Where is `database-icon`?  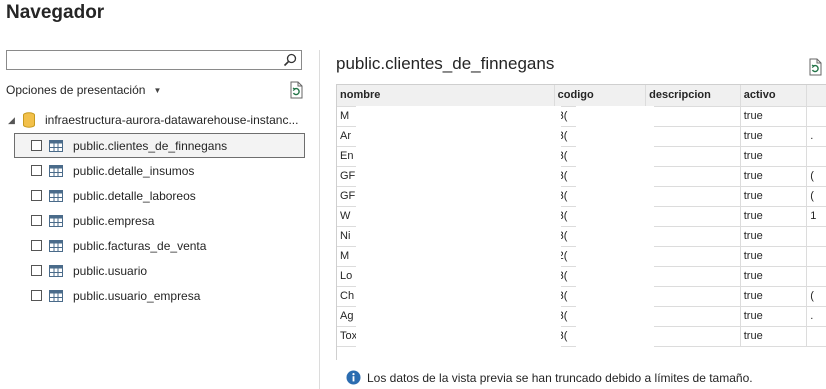
database-icon is located at coordinates (29, 120).